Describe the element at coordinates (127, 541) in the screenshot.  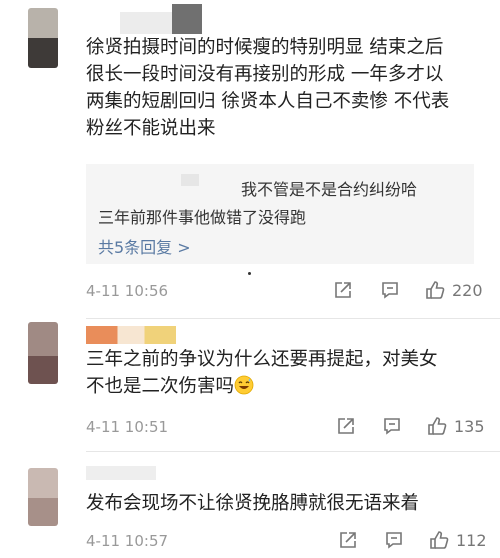
I see `comment-time: 4-11 10:57` at that location.